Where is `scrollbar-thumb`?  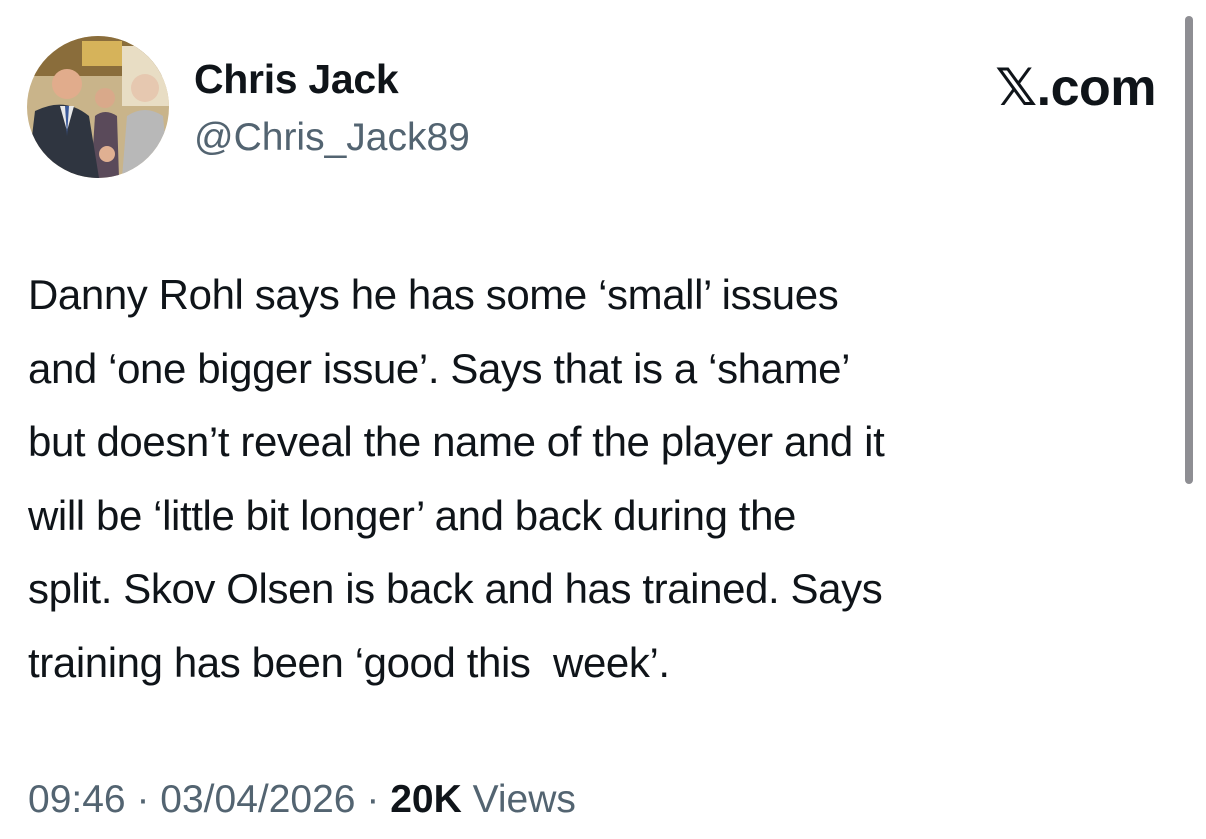
scrollbar-thumb is located at coordinates (1189, 250).